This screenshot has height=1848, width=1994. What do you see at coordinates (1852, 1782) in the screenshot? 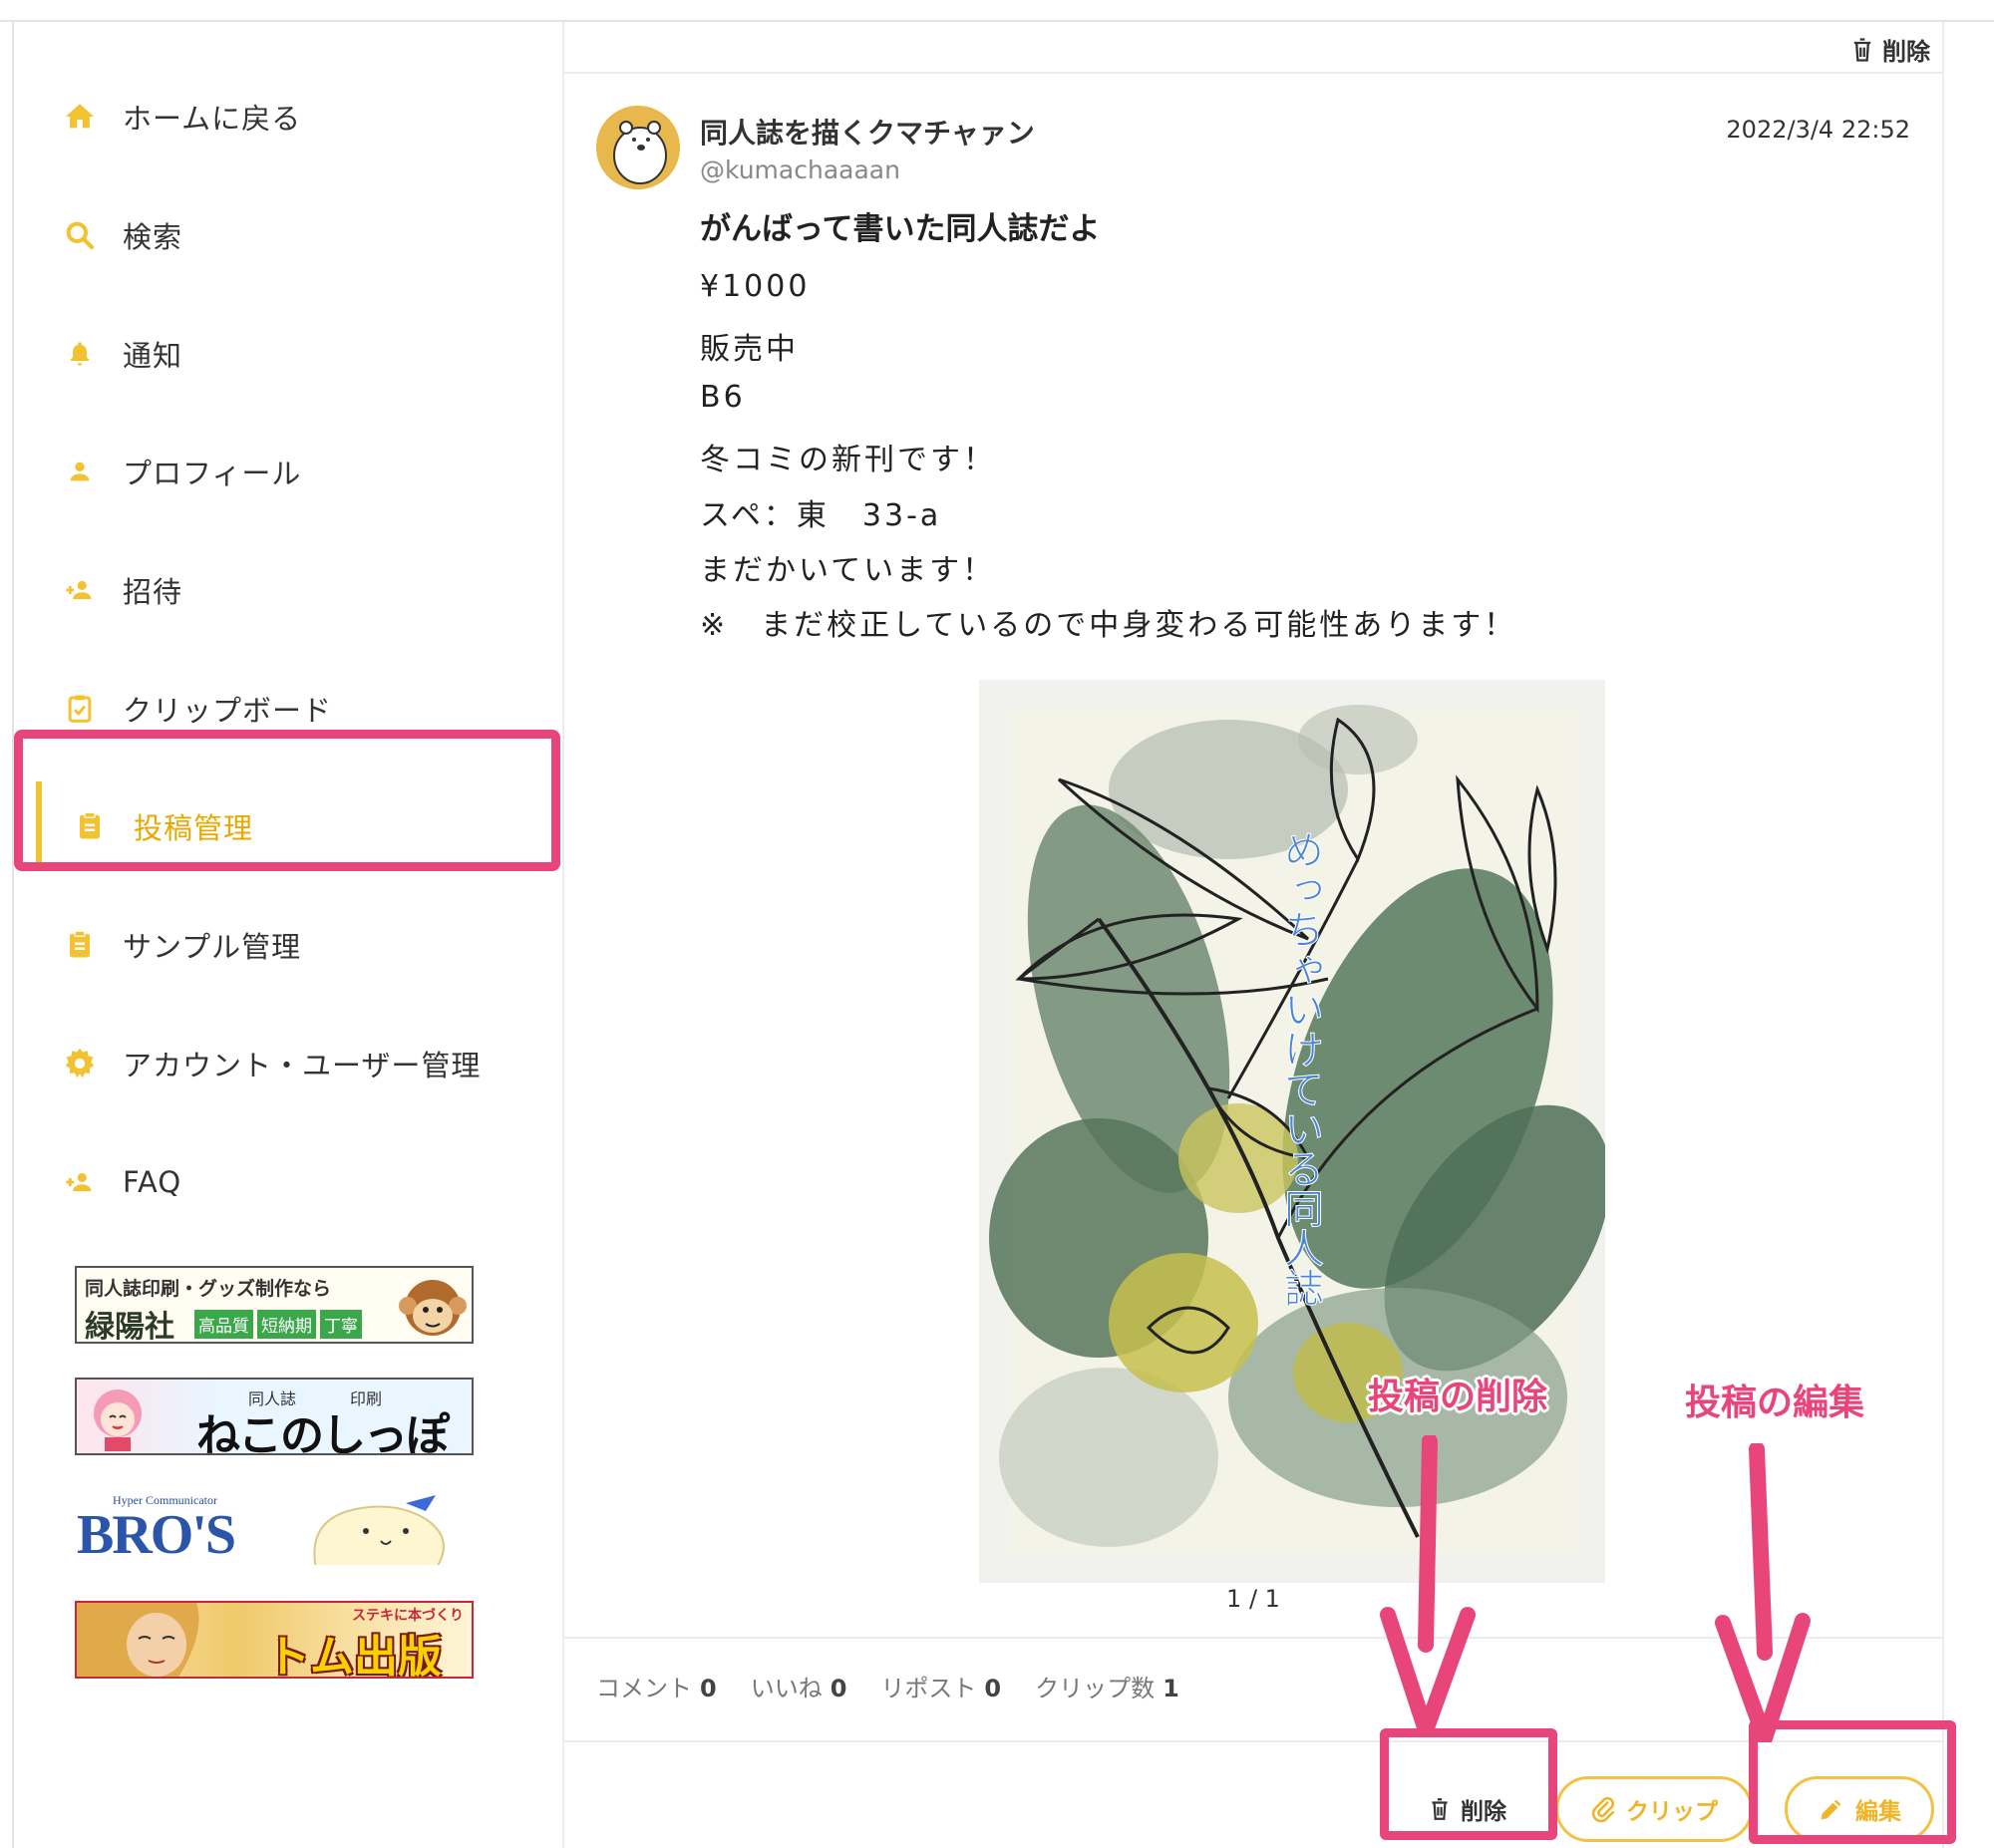
I see `highlight-edit-button` at bounding box center [1852, 1782].